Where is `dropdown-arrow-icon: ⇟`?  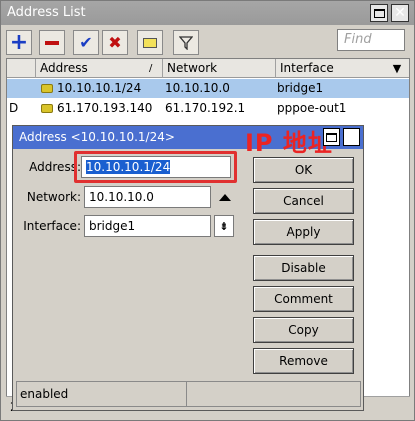
dropdown-arrow-icon: ⇟ is located at coordinates (224, 226).